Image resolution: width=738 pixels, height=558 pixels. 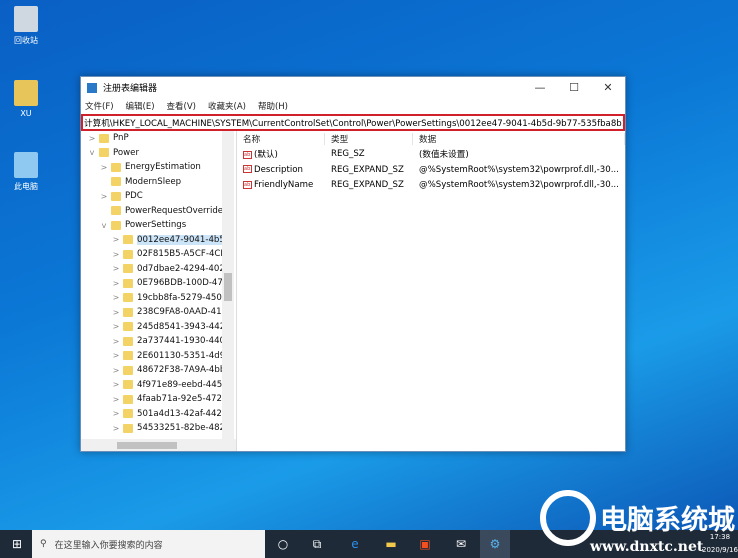 I want to click on maximize-button: ☐, so click(x=574, y=87).